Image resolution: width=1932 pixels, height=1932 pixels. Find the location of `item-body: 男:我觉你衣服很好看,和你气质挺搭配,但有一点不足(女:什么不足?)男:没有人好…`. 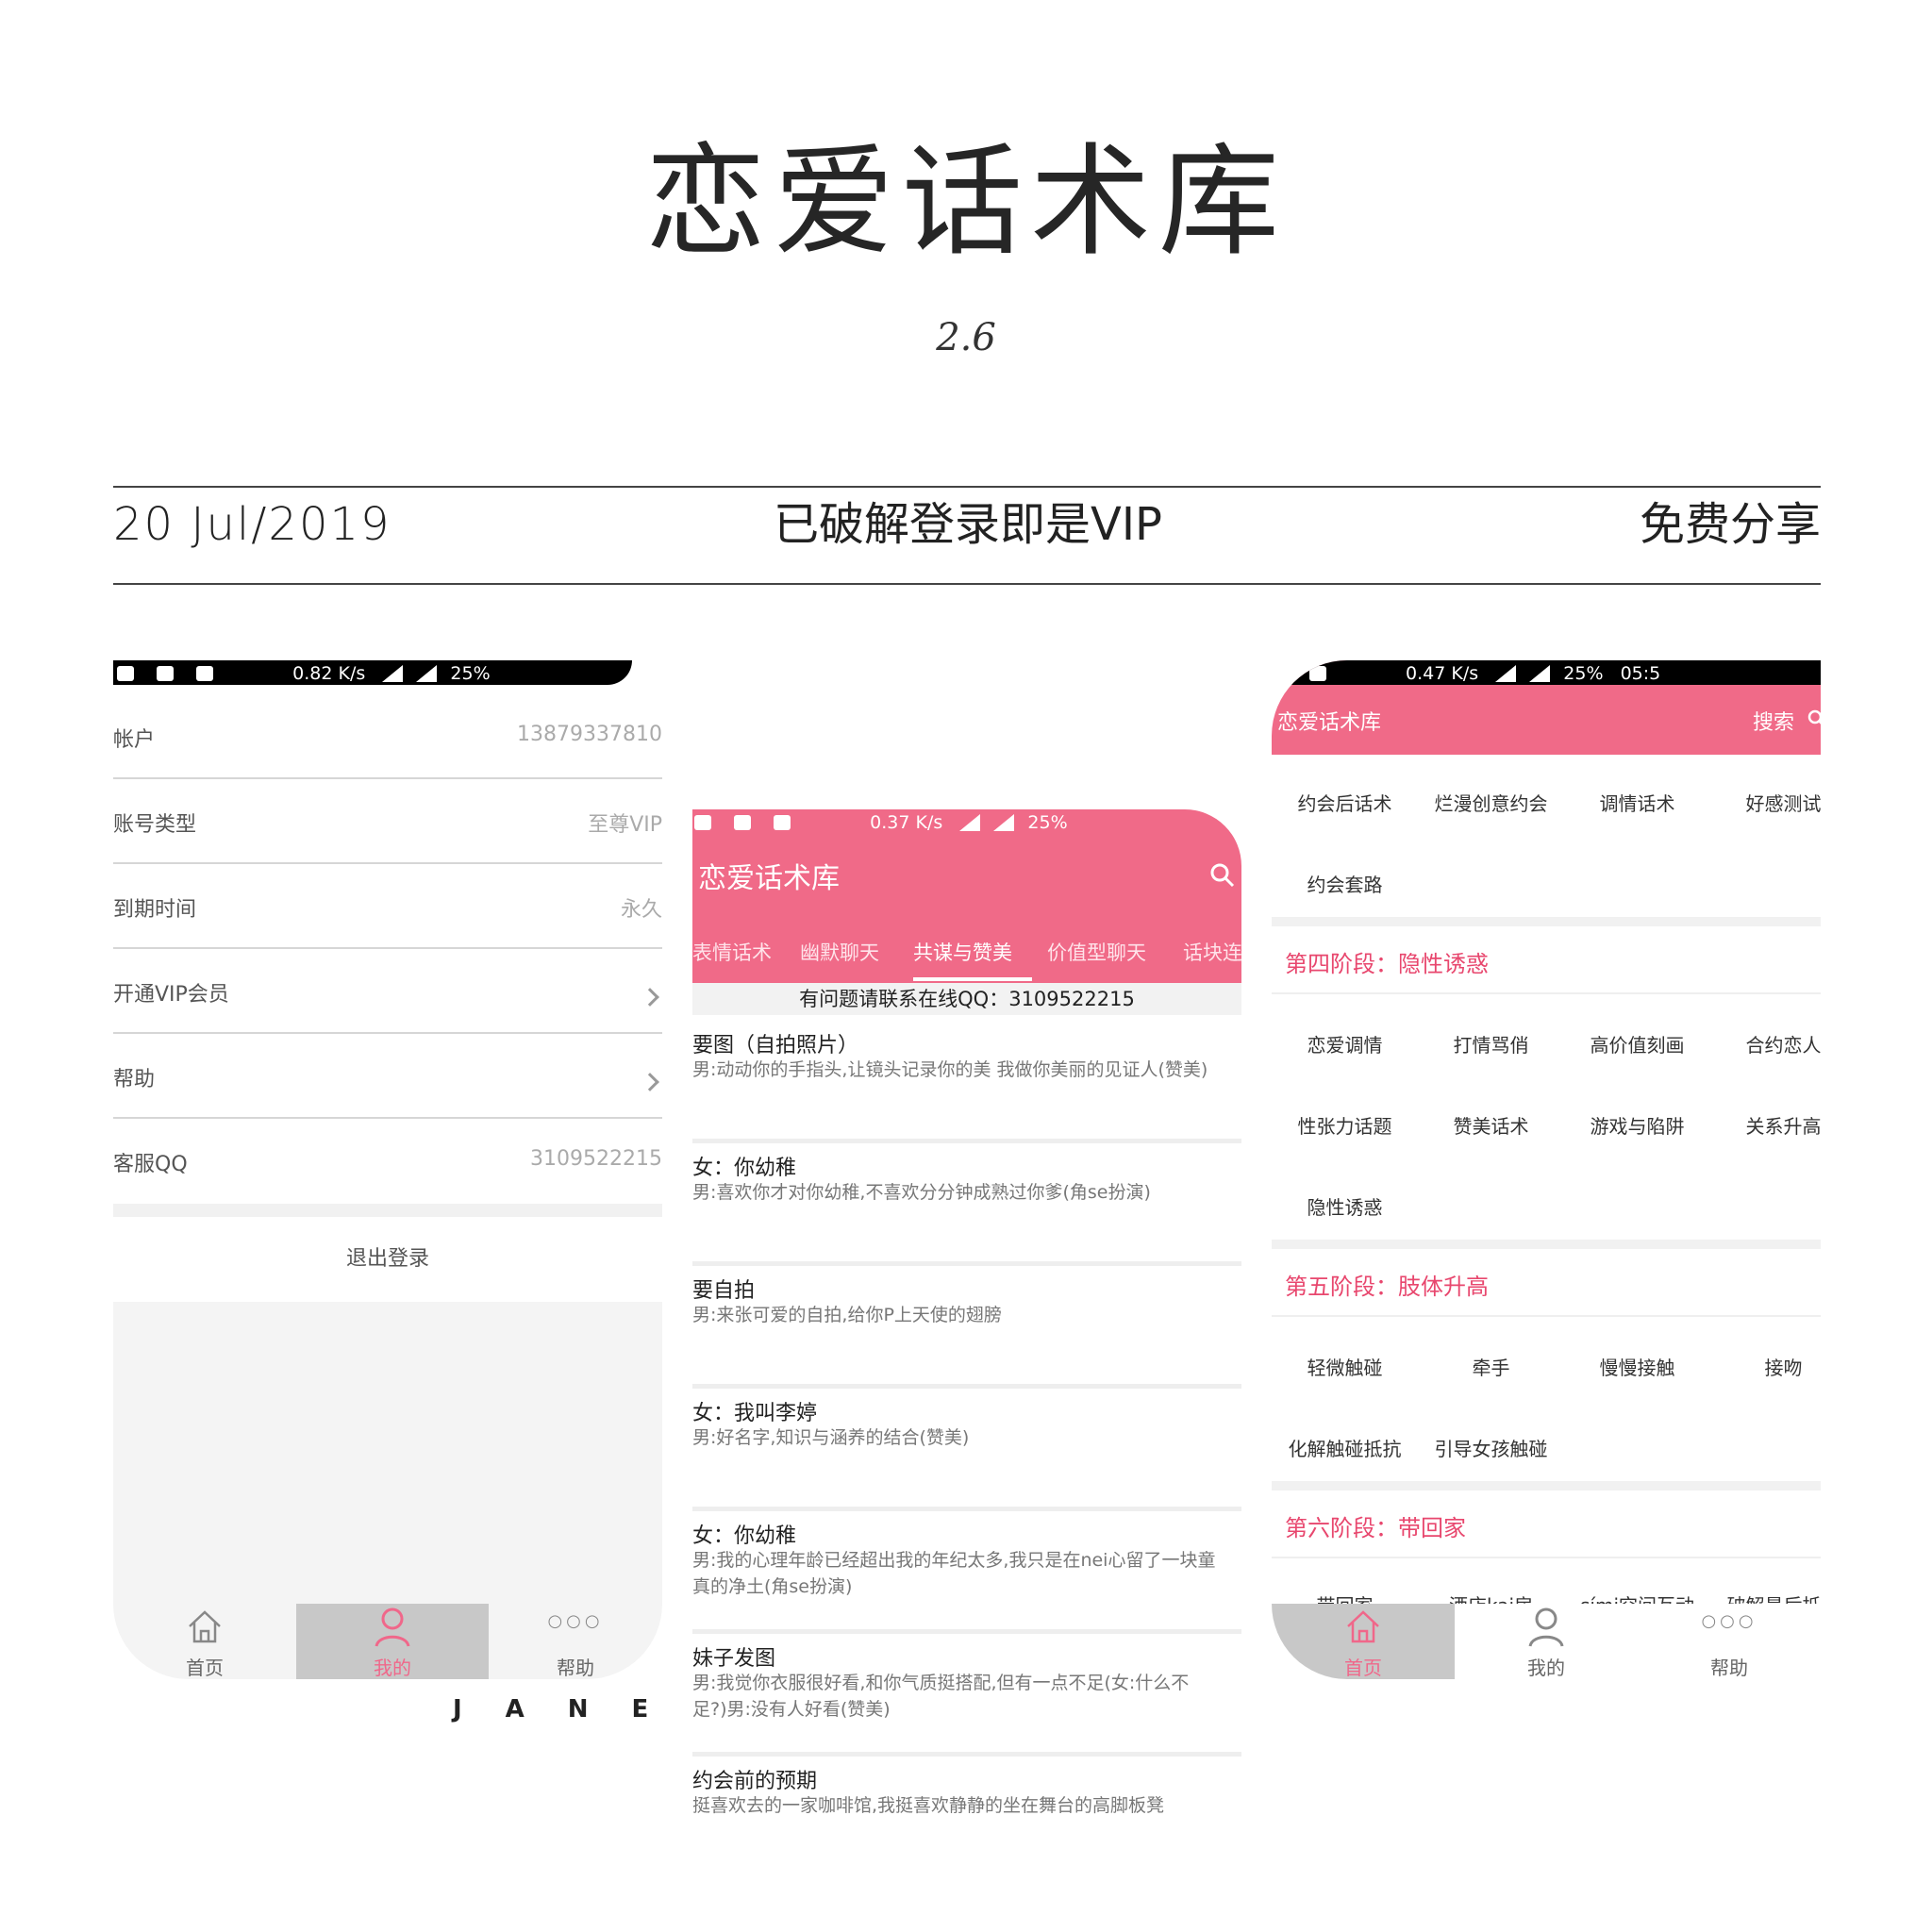

item-body: 男:我觉你衣服很好看,和你气质挺搭配,但有一点不足(女:什么不足?)男:没有人好… is located at coordinates (941, 1697).